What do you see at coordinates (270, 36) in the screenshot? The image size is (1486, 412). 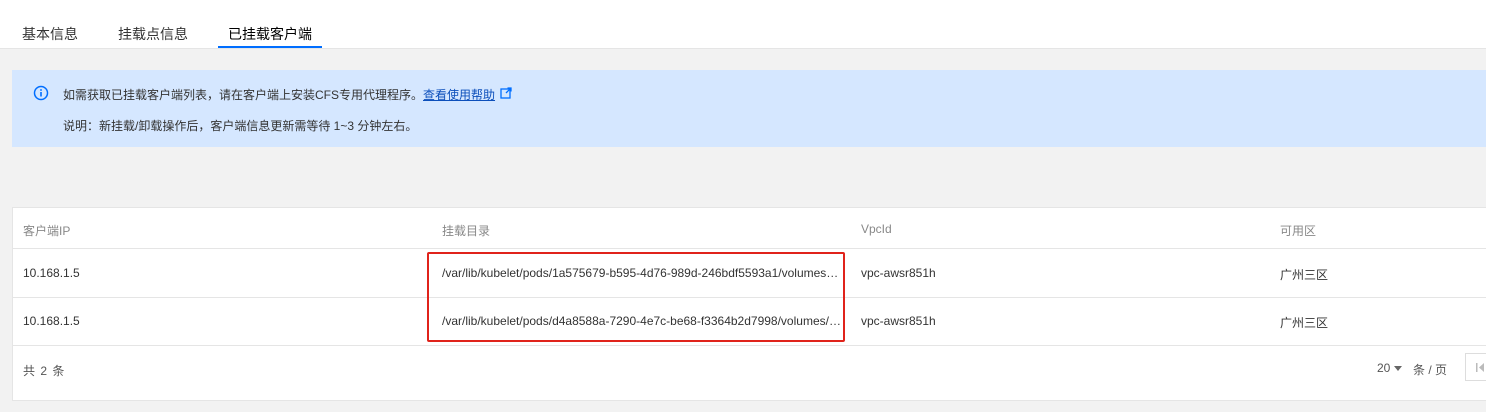 I see `tab-mounted-clients: 已挂载客户端` at bounding box center [270, 36].